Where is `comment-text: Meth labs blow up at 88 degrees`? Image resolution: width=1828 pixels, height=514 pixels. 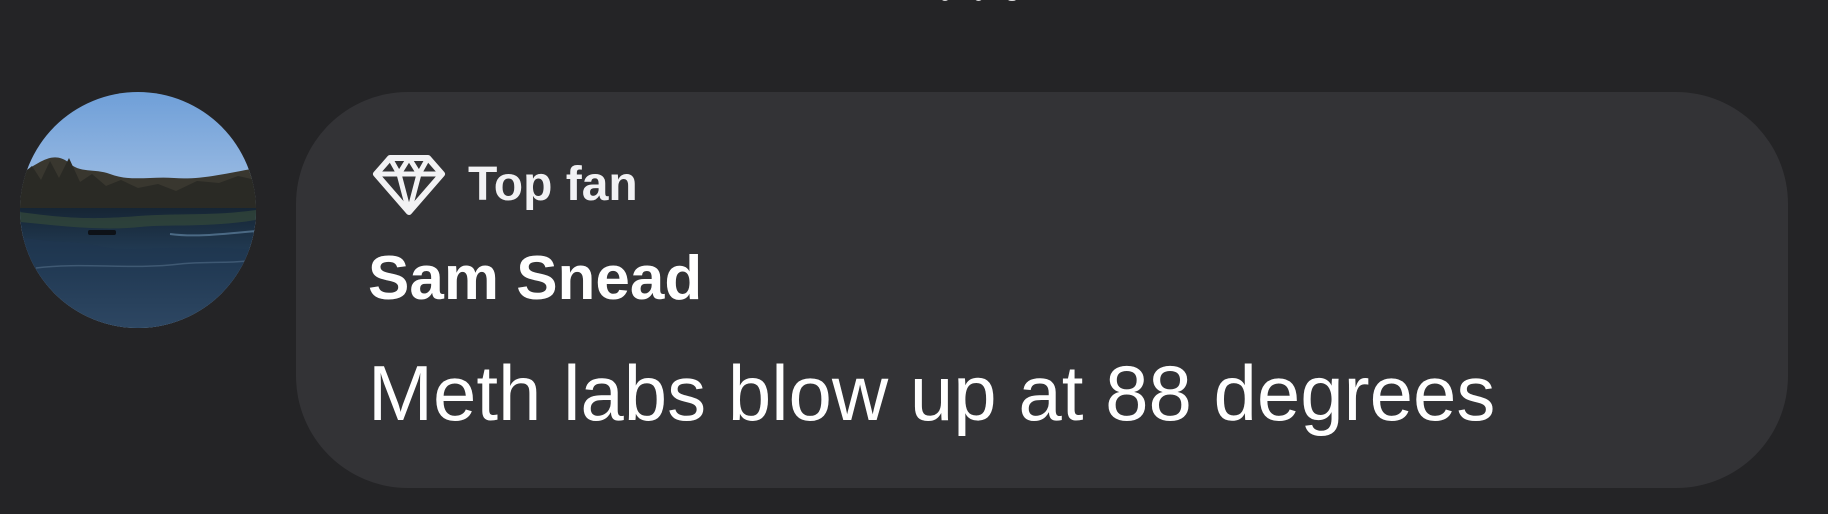 comment-text: Meth labs blow up at 88 degrees is located at coordinates (932, 393).